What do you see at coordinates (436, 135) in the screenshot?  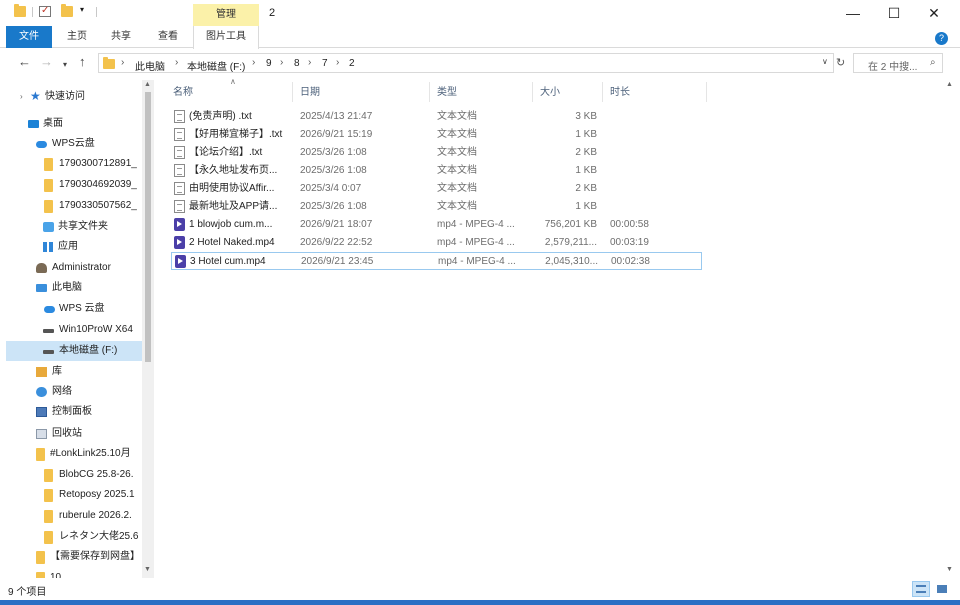 I see `file-row: 【好用梯宜梯子】.txt 2026/9/21 15:19 文本文档 1 KB` at bounding box center [436, 135].